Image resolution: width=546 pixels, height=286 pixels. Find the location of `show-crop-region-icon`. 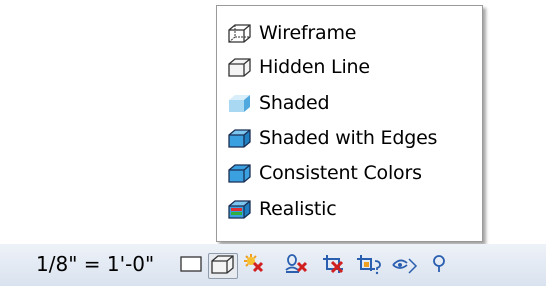

show-crop-region-icon is located at coordinates (369, 266).